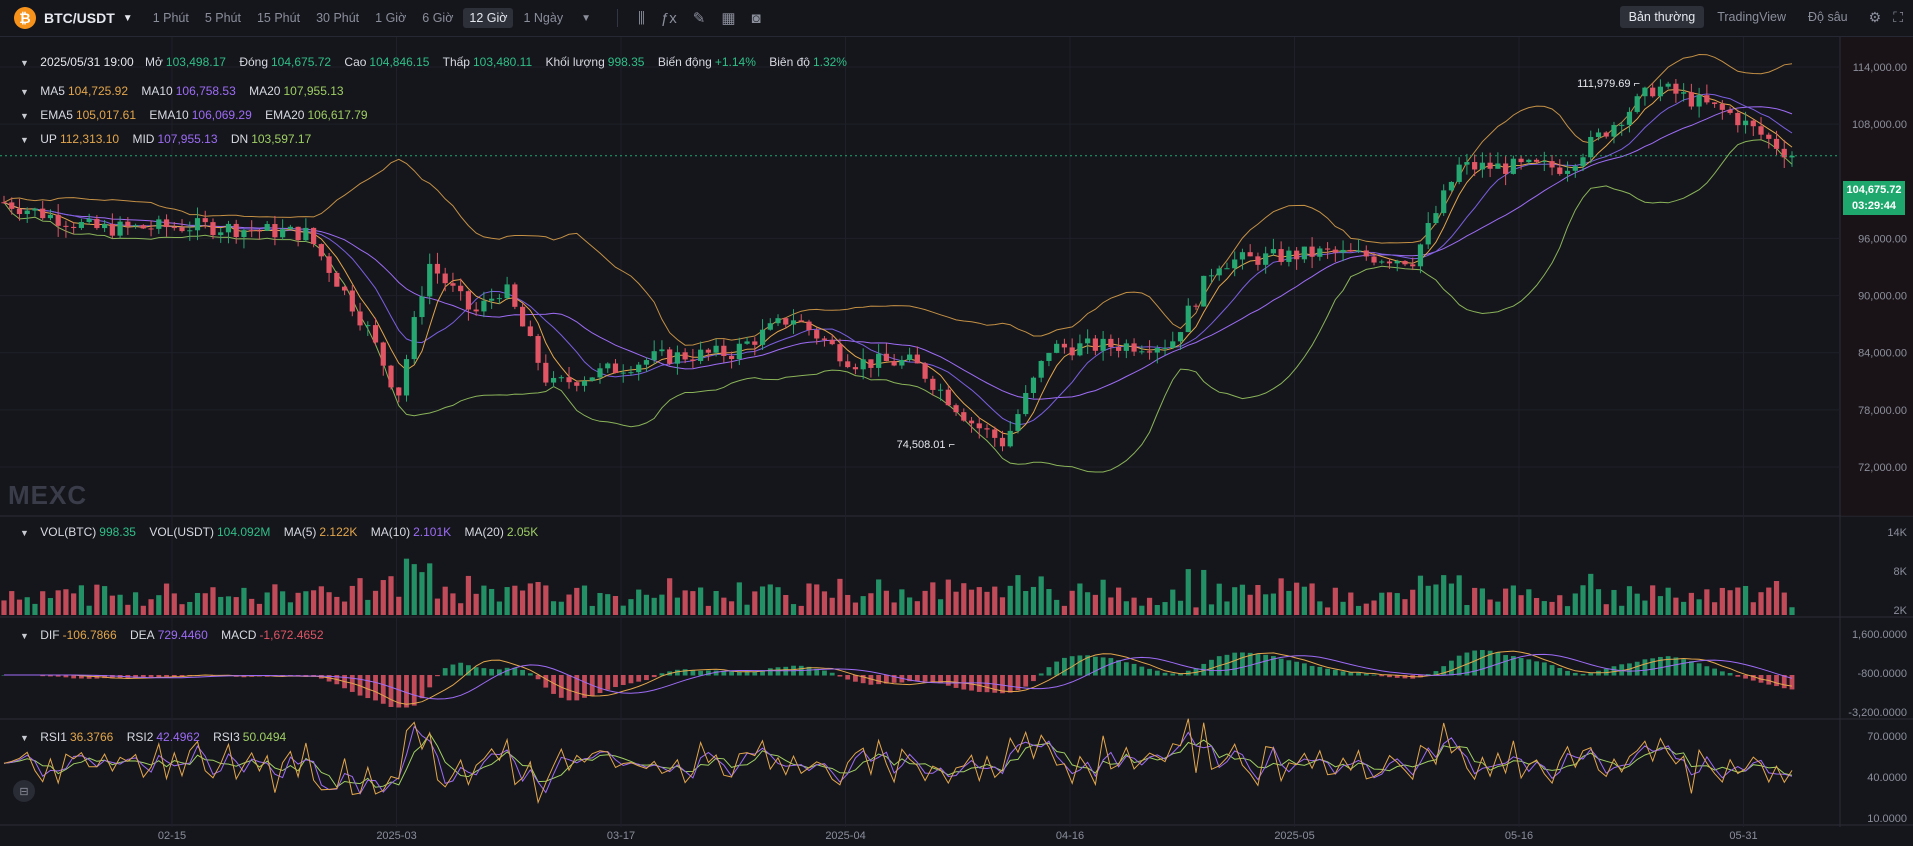  Describe the element at coordinates (756, 18) in the screenshot. I see `camera-snapshot-icon: ◙` at that location.